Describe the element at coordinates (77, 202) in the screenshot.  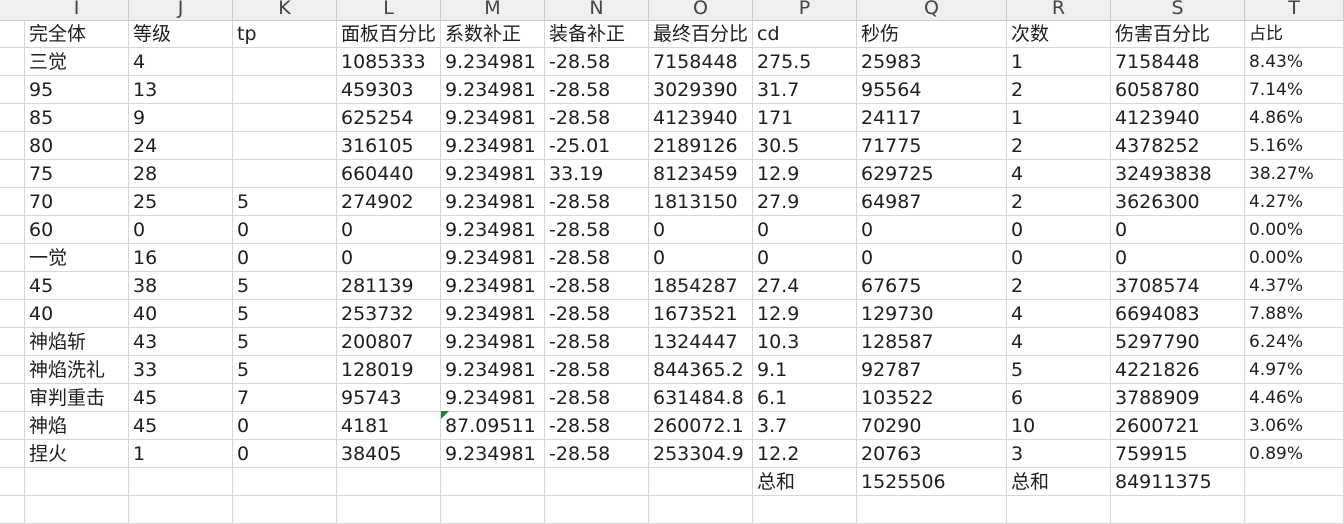
I see `cell: 70` at that location.